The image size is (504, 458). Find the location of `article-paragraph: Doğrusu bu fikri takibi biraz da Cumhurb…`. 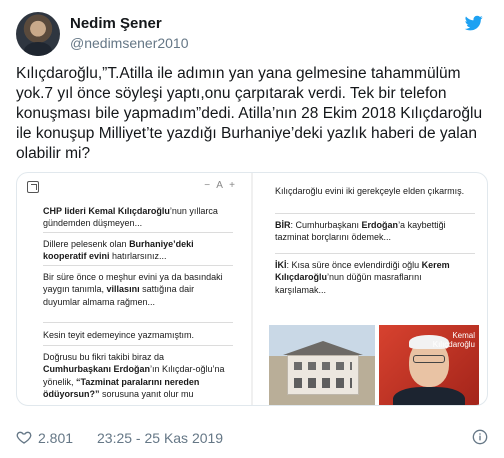

article-paragraph: Doğrusu bu fikri takibi biraz da Cumhurb… is located at coordinates (134, 376).